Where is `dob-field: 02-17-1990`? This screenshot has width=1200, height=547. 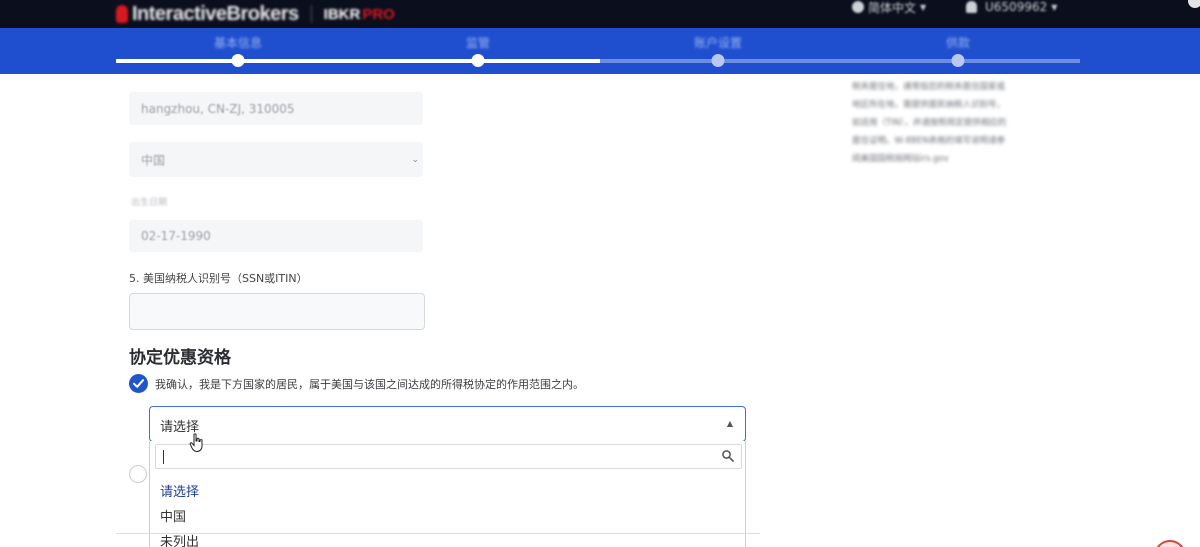
dob-field: 02-17-1990 is located at coordinates (276, 236).